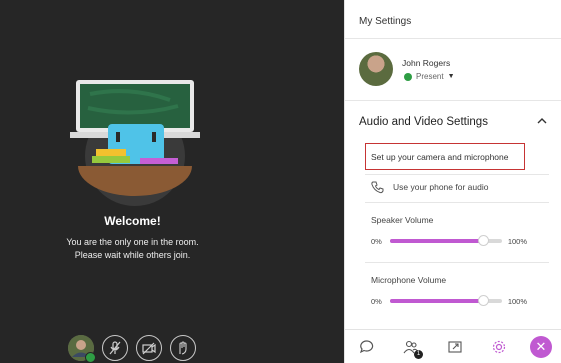 Image resolution: width=561 pixels, height=363 pixels. I want to click on panel-tab-bar: 1 ✕, so click(453, 346).